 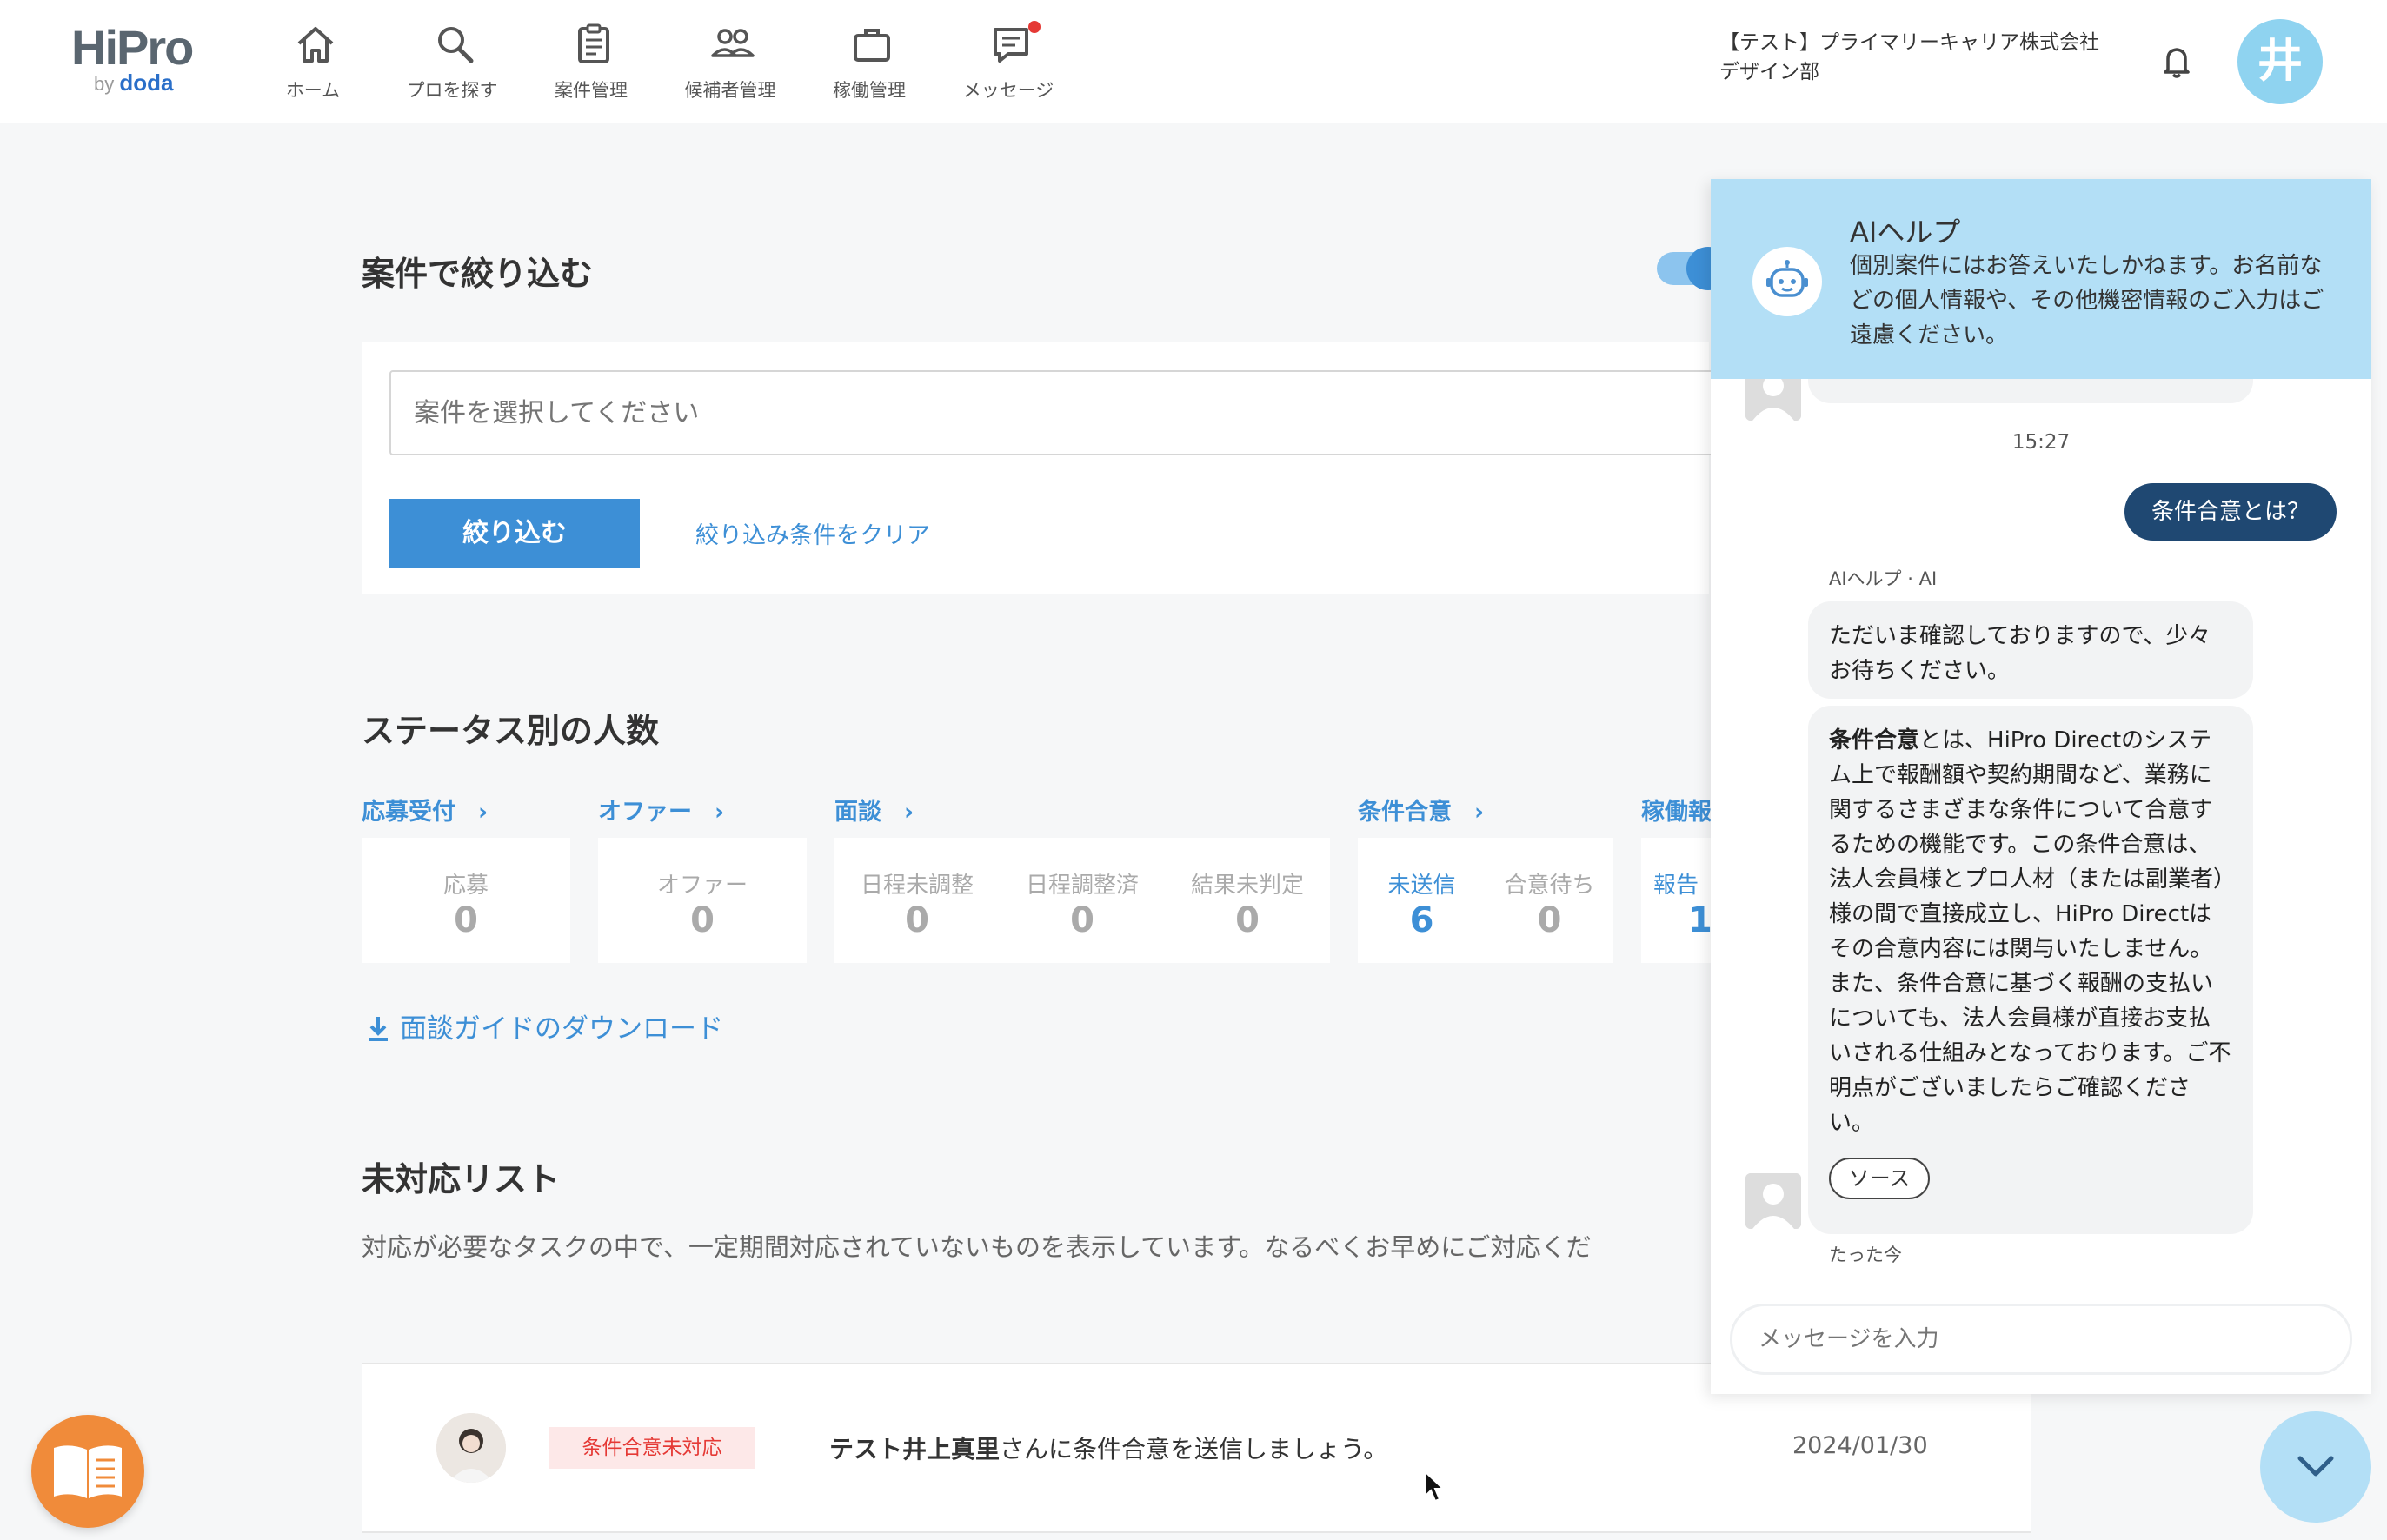 What do you see at coordinates (1108, 1449) in the screenshot?
I see `task-message: テスト井上真里さんに条件合意を送信しましょう。` at bounding box center [1108, 1449].